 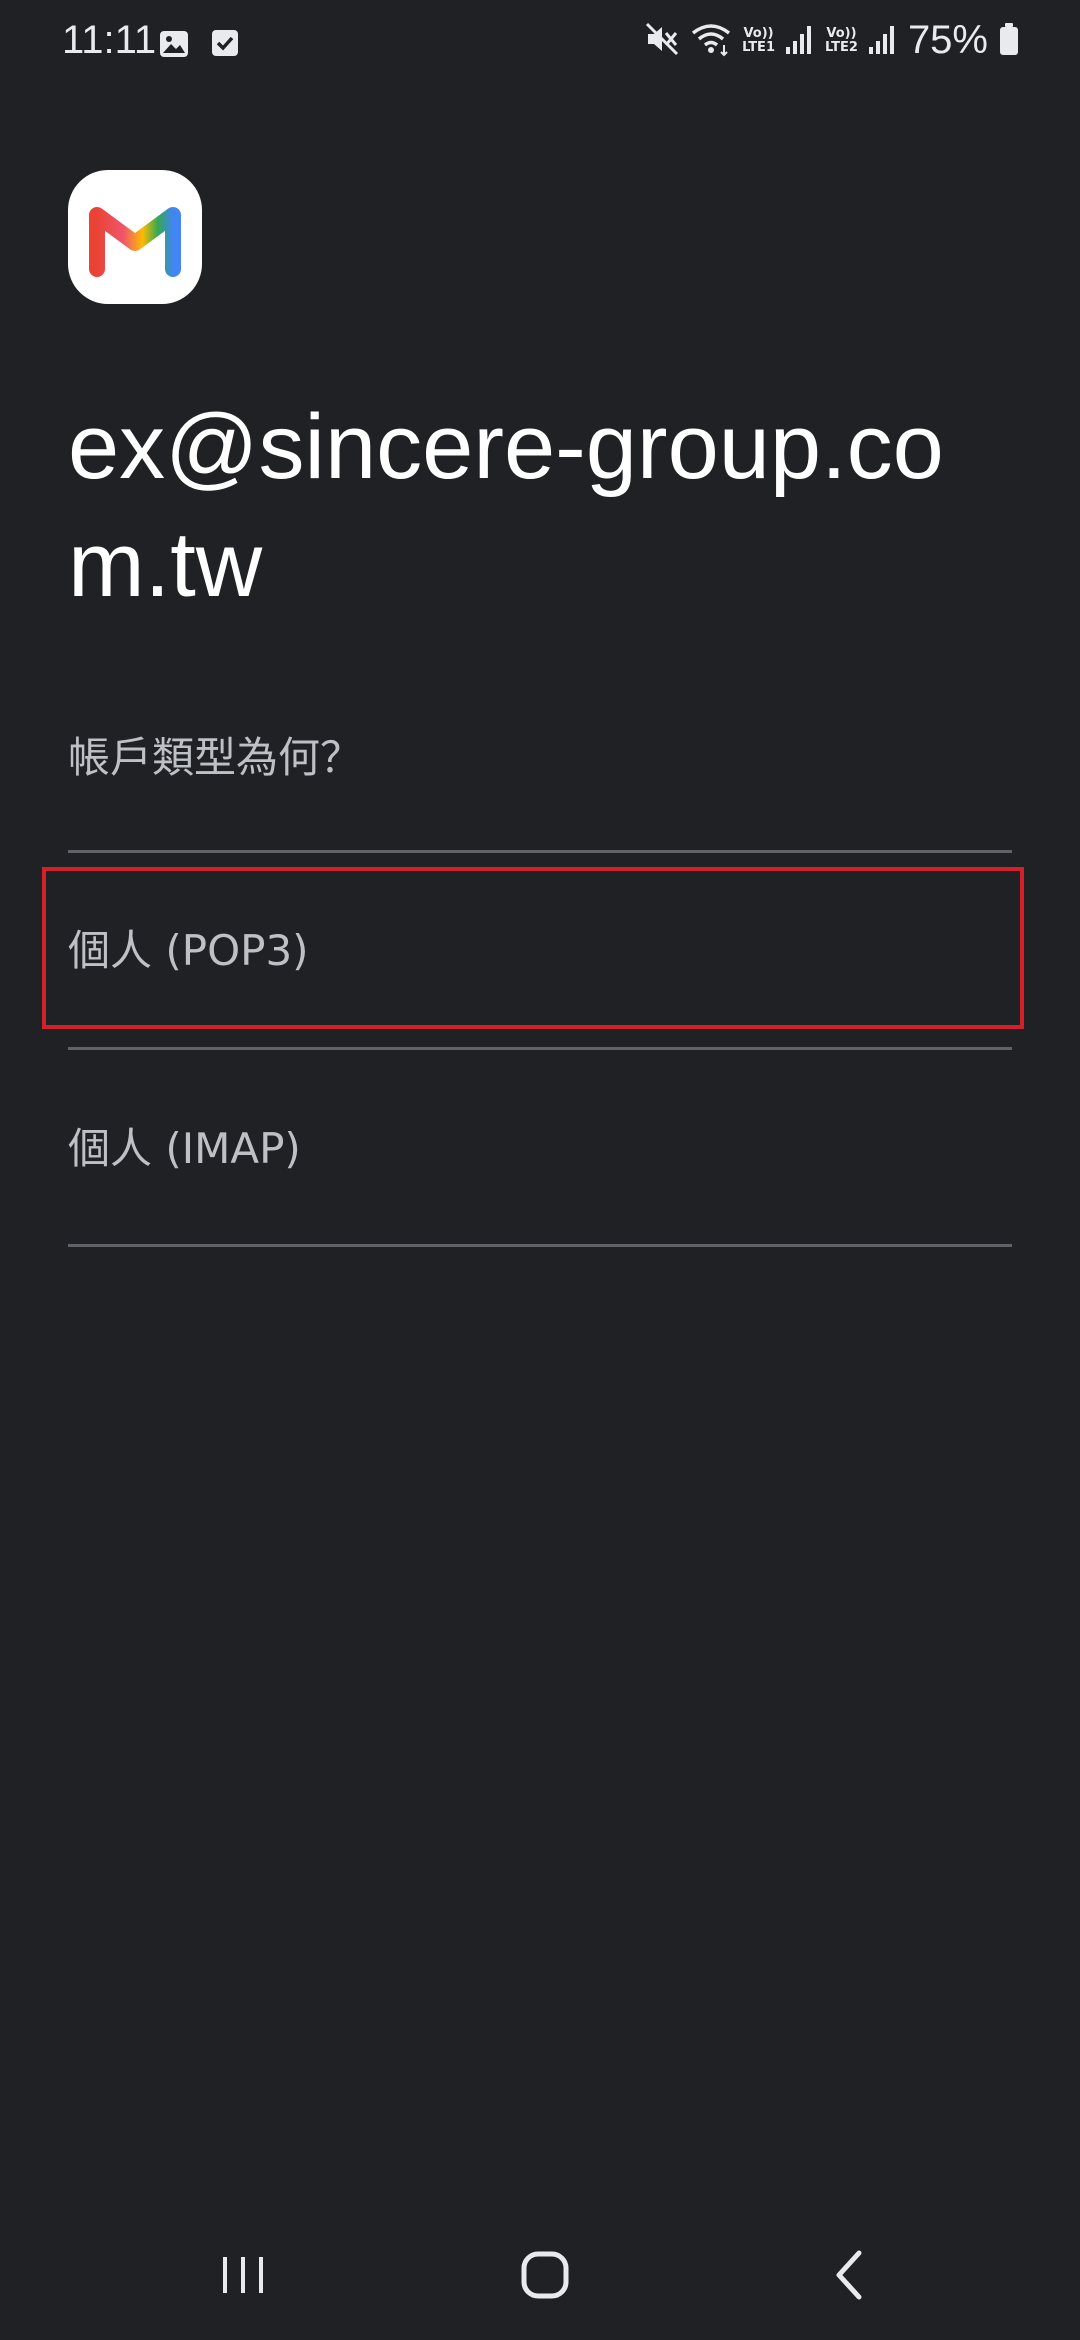 I want to click on back-icon, so click(x=849, y=2275).